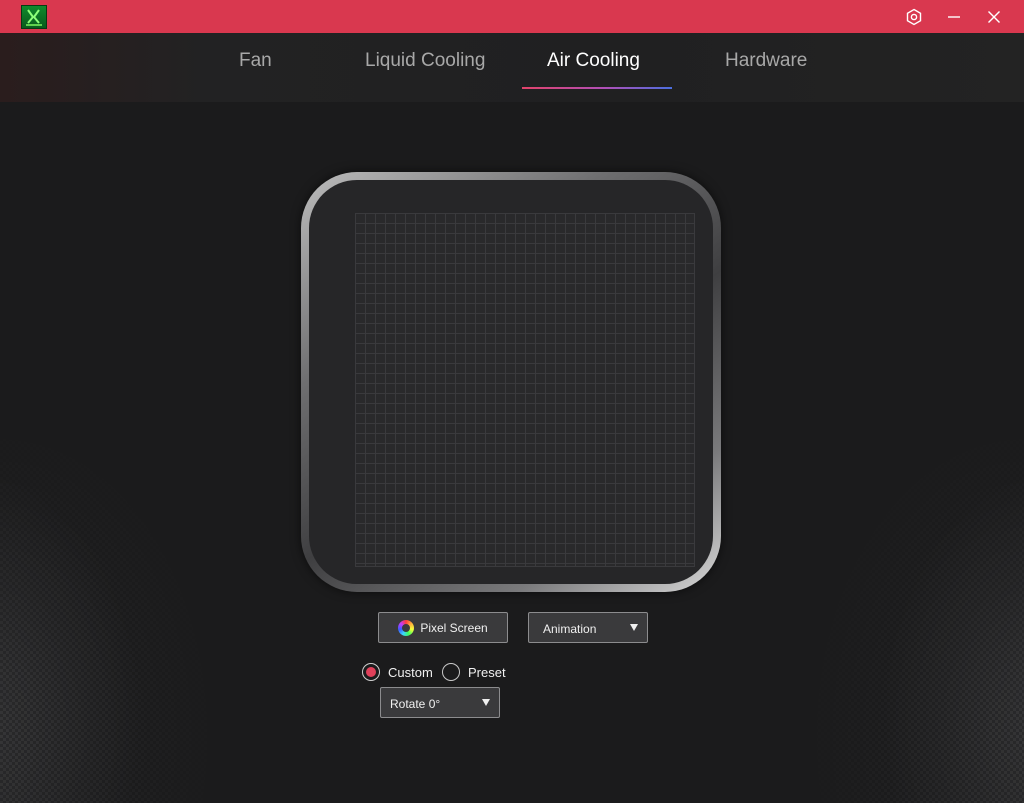  Describe the element at coordinates (371, 672) in the screenshot. I see `radio-selected-icon` at that location.